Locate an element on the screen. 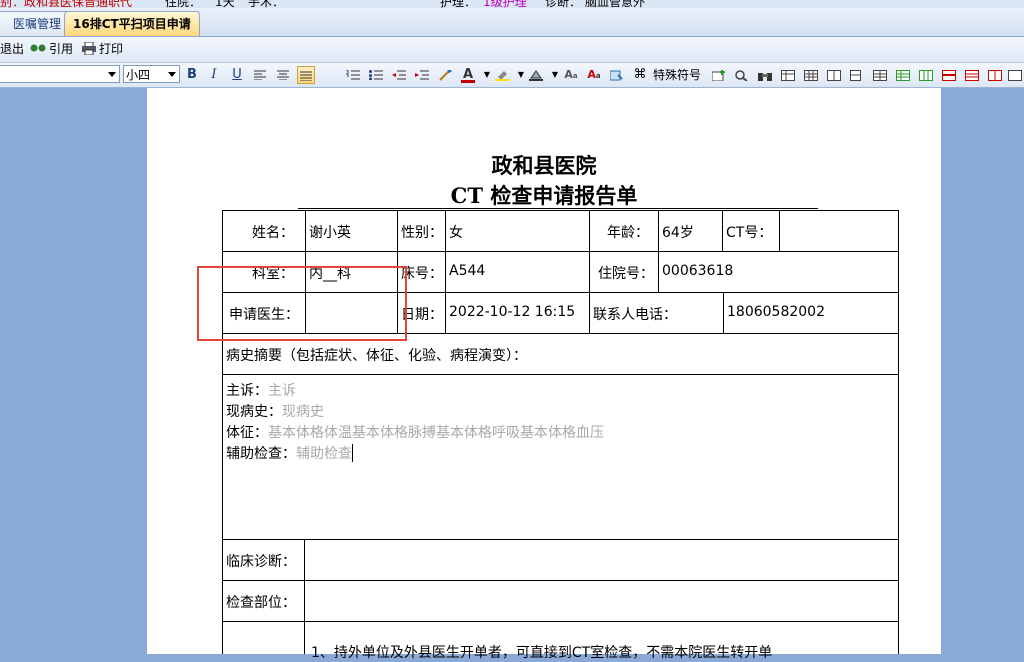  chief-complaint-line: 主诉：主诉 is located at coordinates (261, 390).